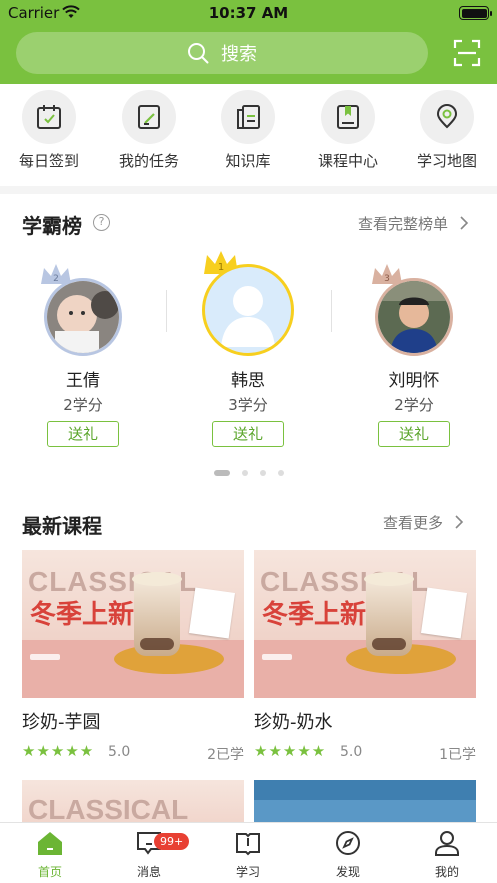 Image resolution: width=497 pixels, height=883 pixels. I want to click on courses-more-link: 查看更多, so click(423, 522).